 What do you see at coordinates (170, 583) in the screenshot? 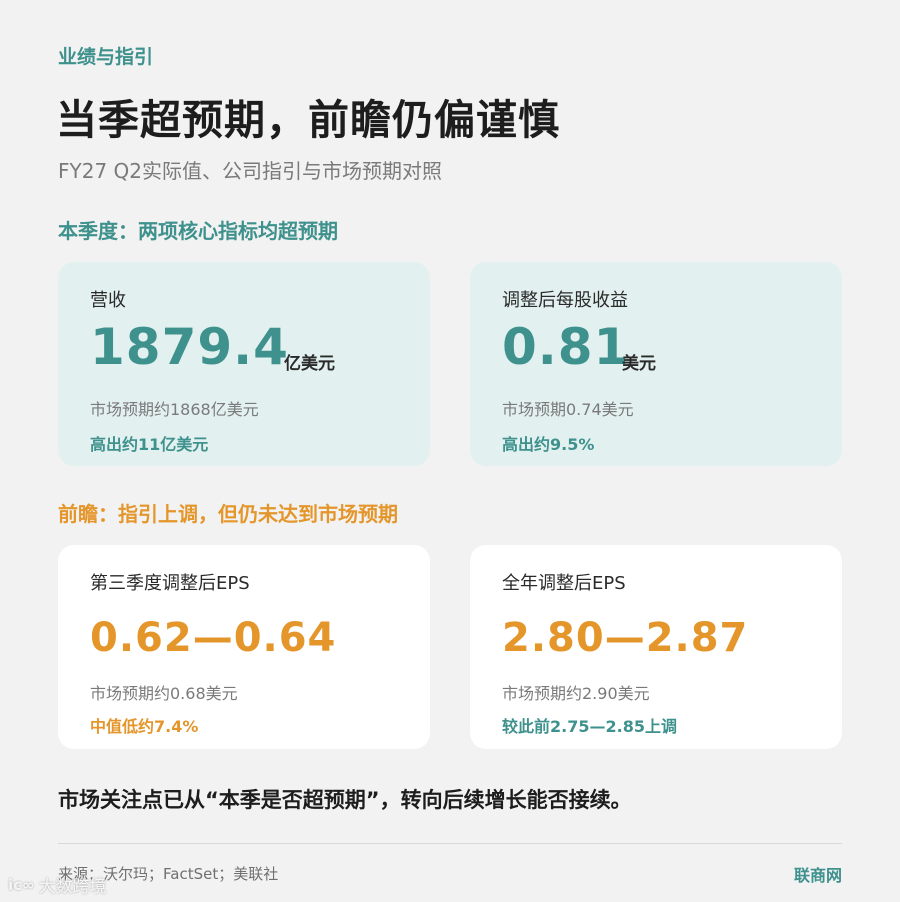
I see `card-label: 第三季度调整后EPS` at bounding box center [170, 583].